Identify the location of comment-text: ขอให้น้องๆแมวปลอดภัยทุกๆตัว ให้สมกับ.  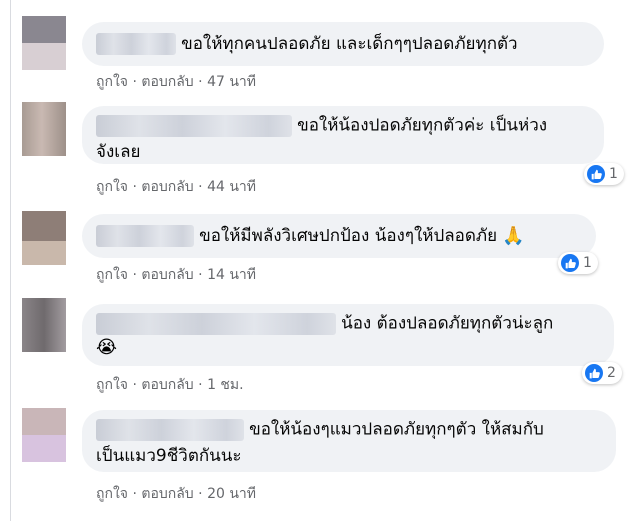
(396, 429).